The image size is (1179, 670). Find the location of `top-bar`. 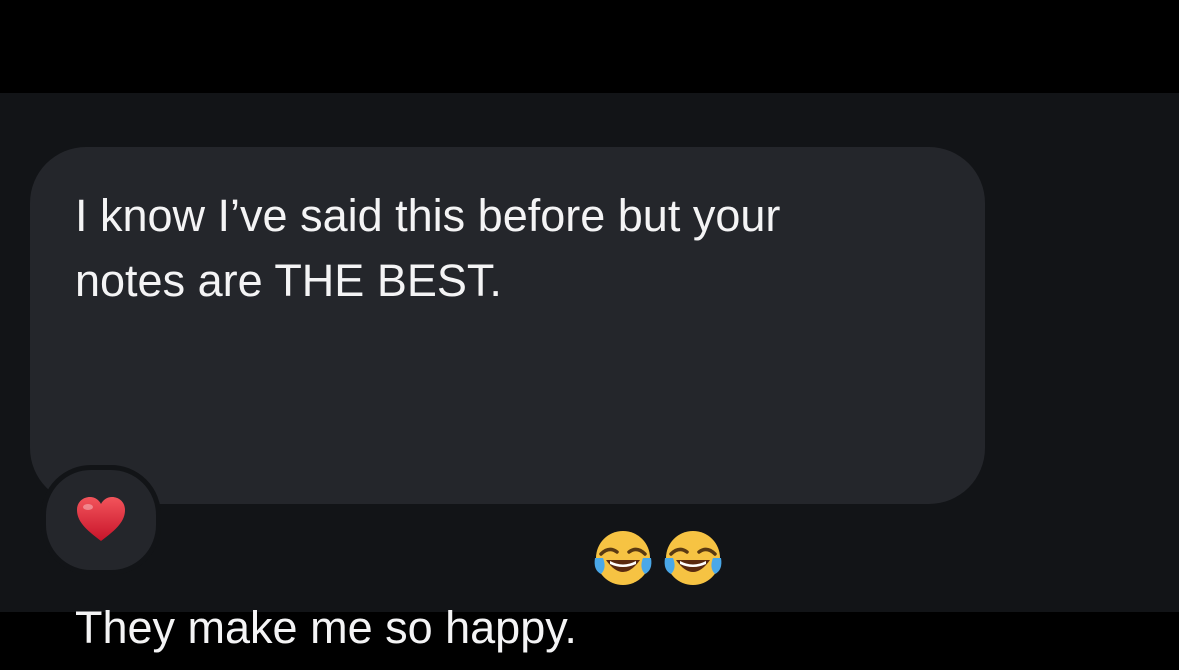

top-bar is located at coordinates (589, 46).